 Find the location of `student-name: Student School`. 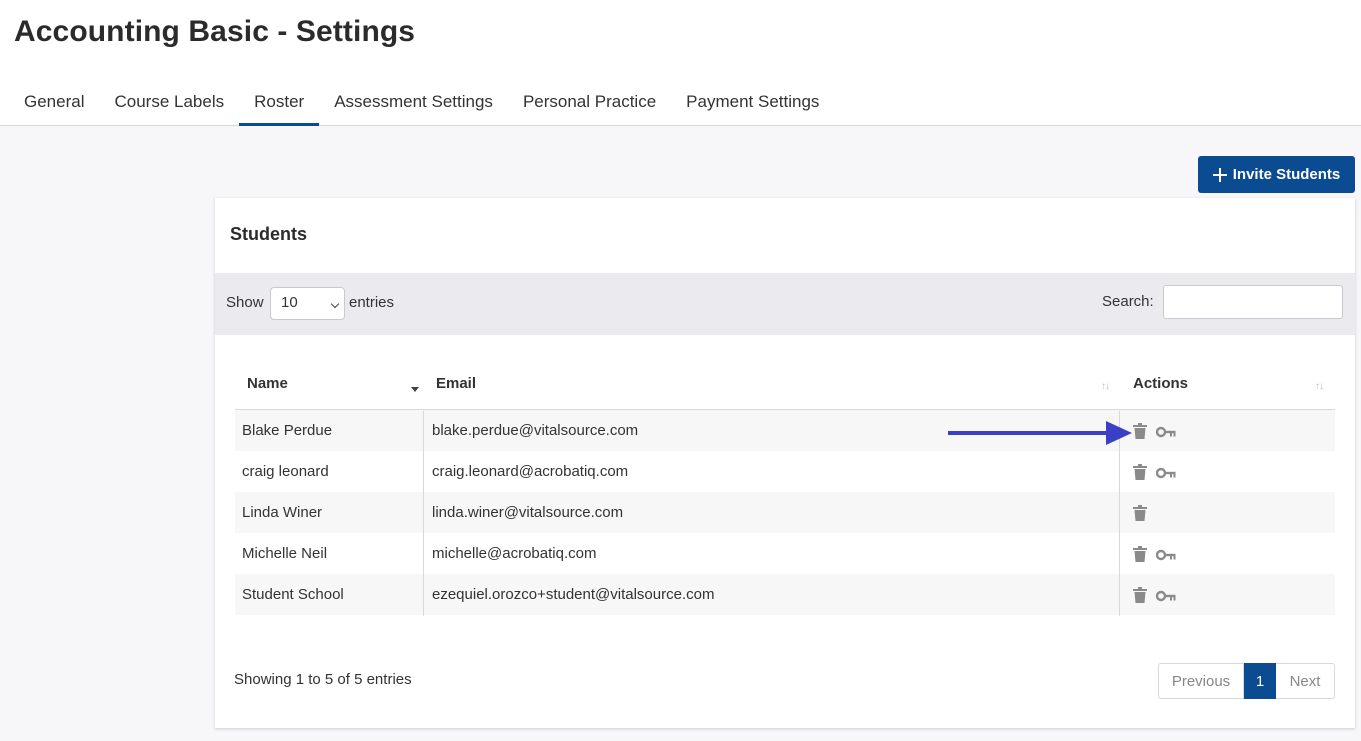

student-name: Student School is located at coordinates (293, 594).